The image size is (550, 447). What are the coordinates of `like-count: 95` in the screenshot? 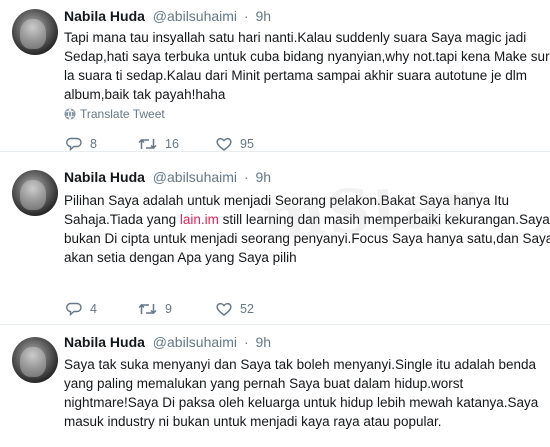 It's located at (247, 144).